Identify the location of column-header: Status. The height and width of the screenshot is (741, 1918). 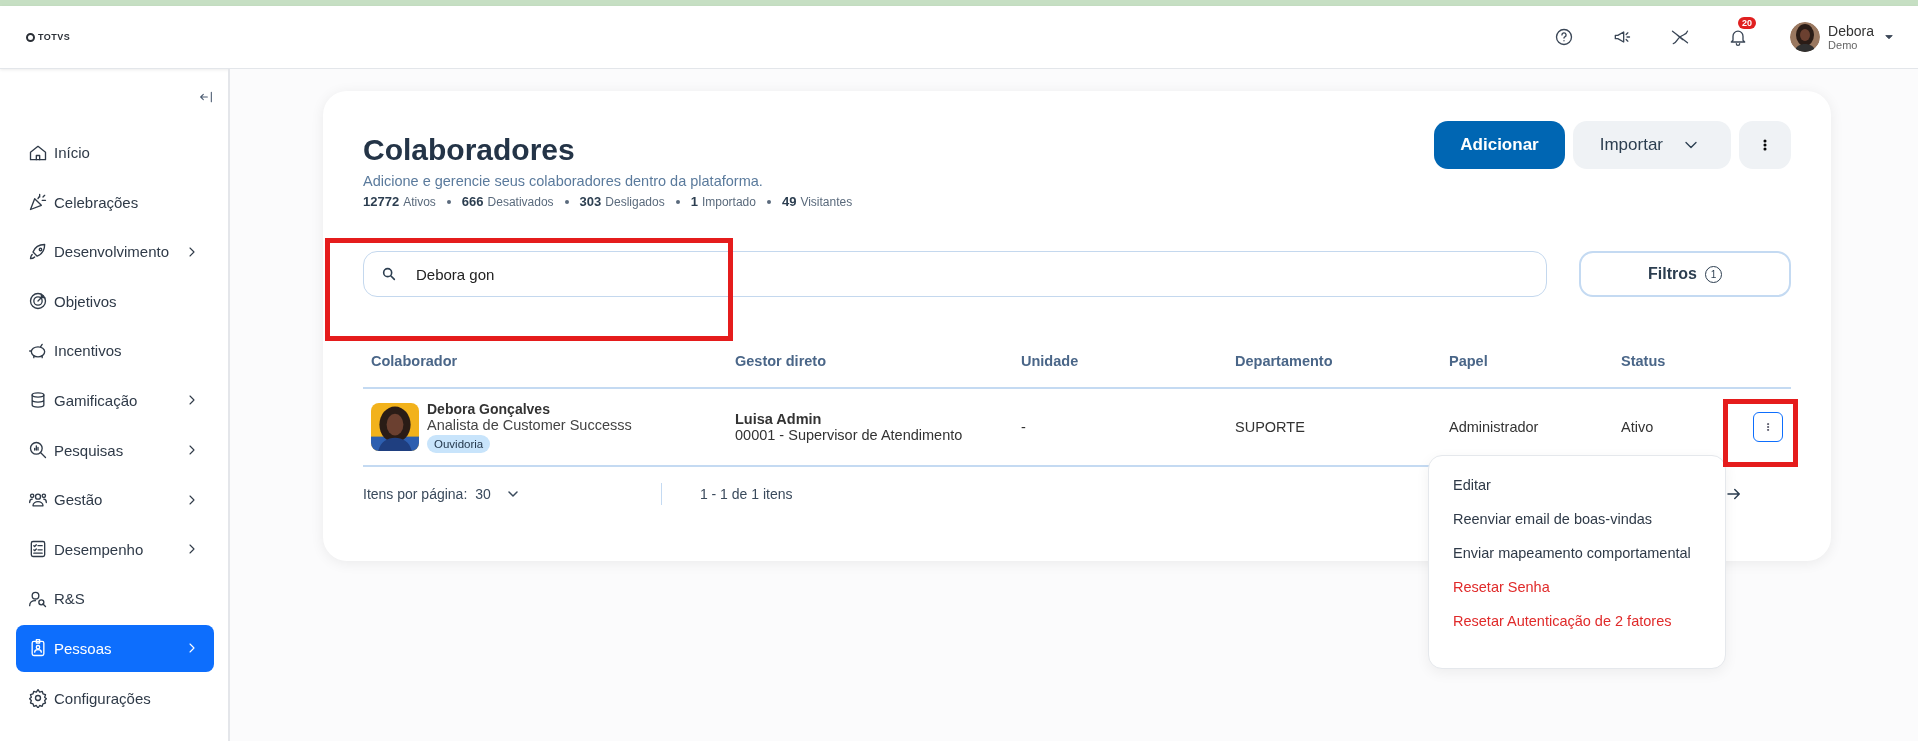
(1643, 361).